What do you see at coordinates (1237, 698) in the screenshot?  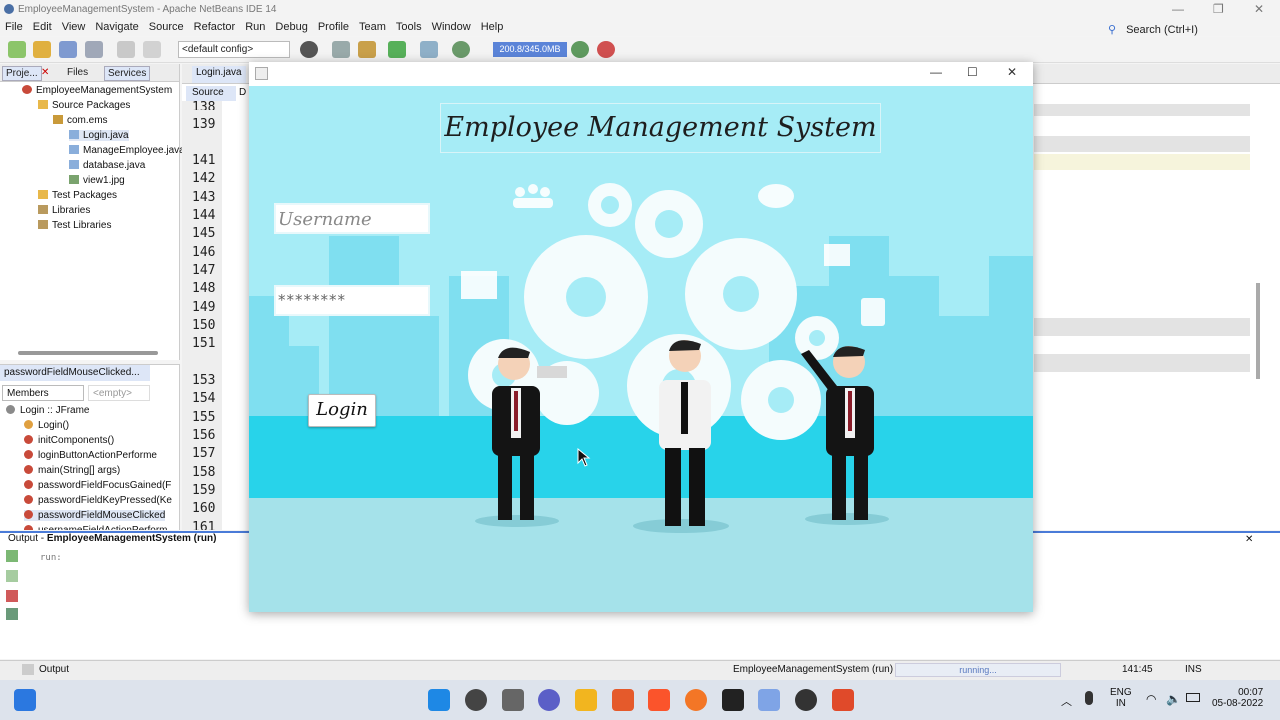 I see `clock: 00:07 05-08-2022` at bounding box center [1237, 698].